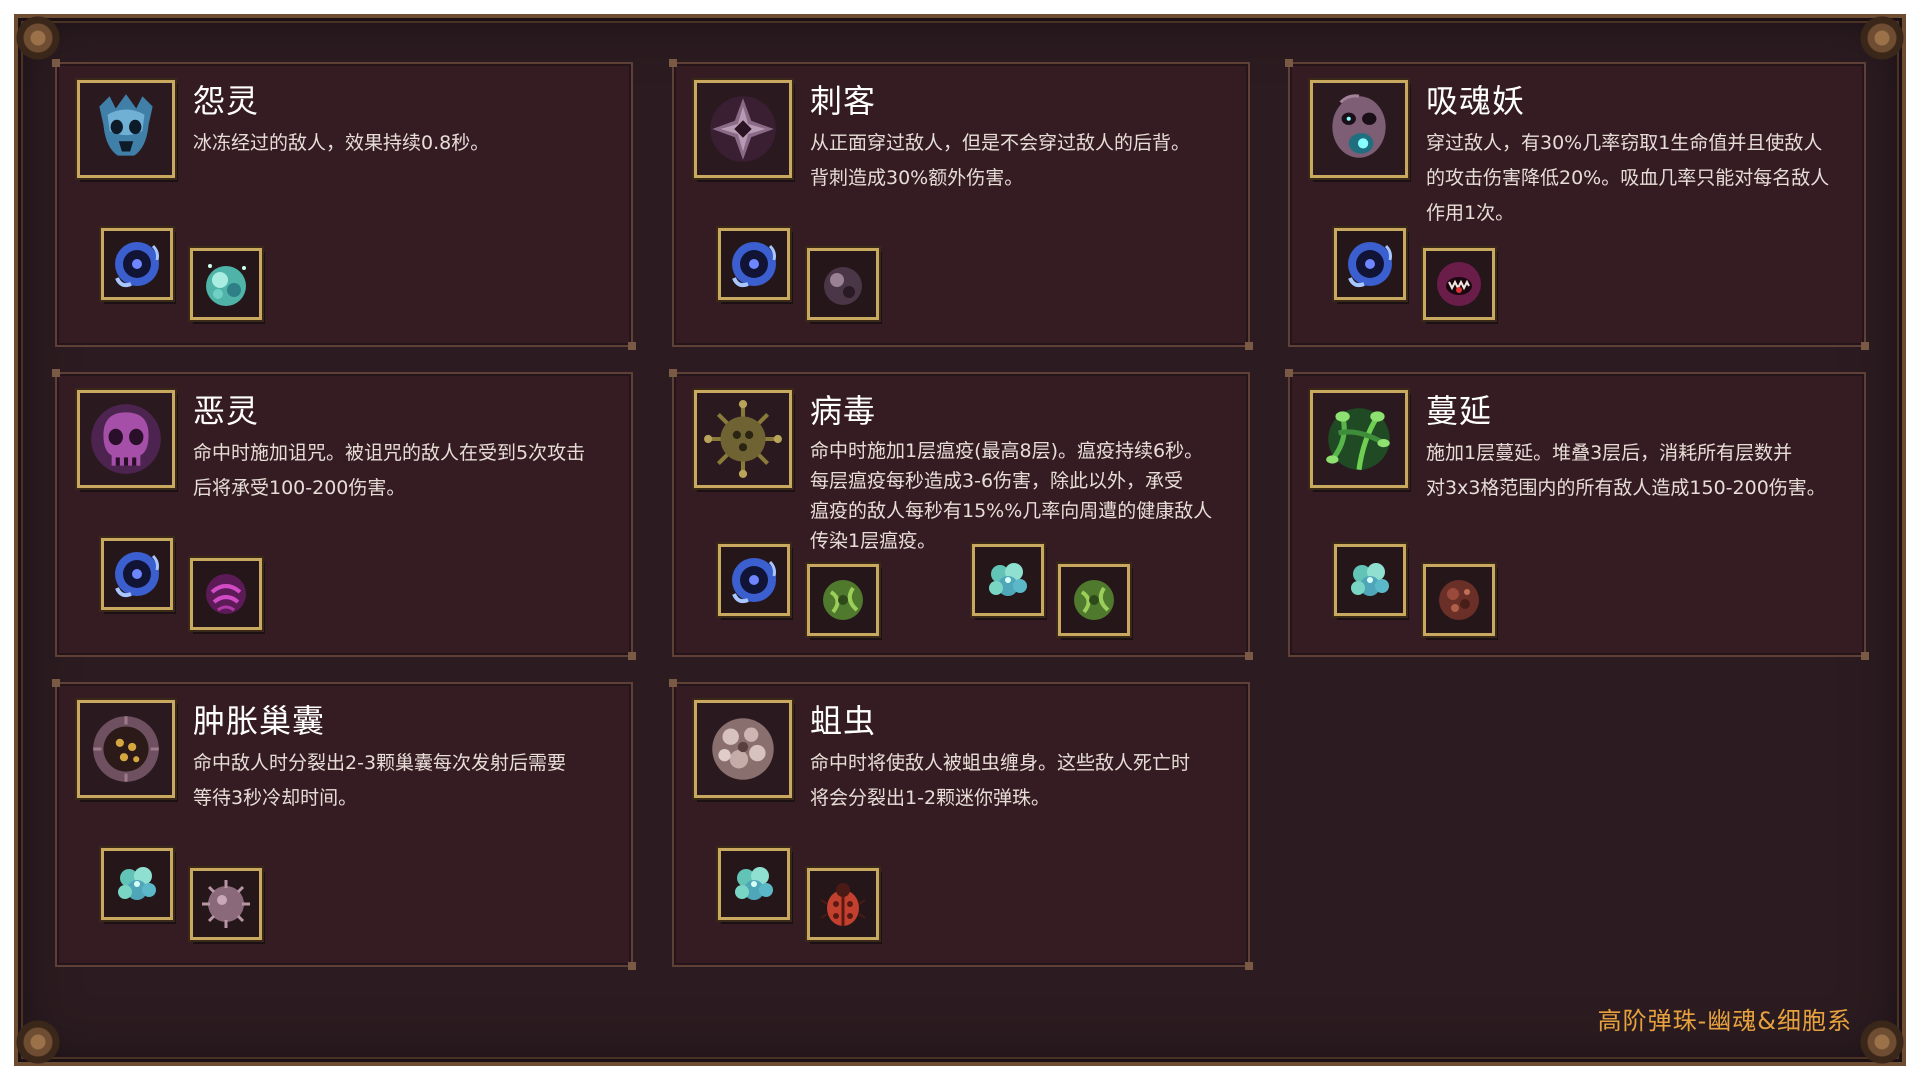 This screenshot has height=1080, width=1920. I want to click on card-description: 冰冻经过的敌人，效果持续0.8秒。, so click(341, 143).